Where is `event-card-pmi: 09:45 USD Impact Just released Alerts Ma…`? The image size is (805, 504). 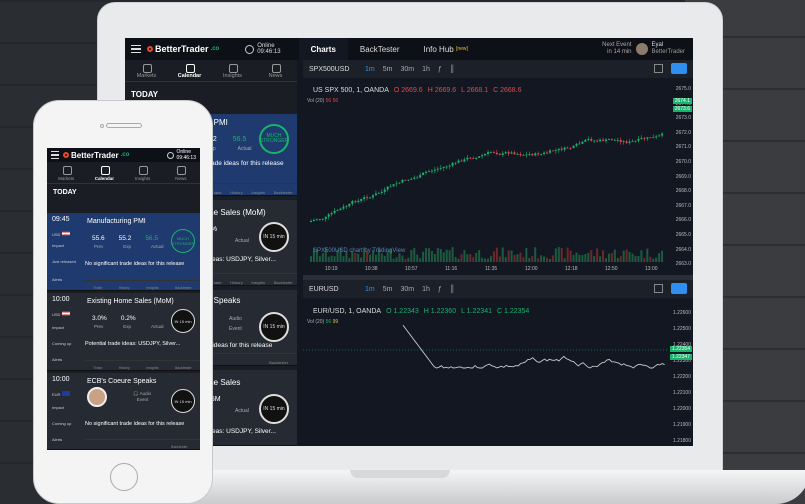
event-card-pmi: 09:45 USD Impact Just released Alerts Ma… is located at coordinates (123, 252).